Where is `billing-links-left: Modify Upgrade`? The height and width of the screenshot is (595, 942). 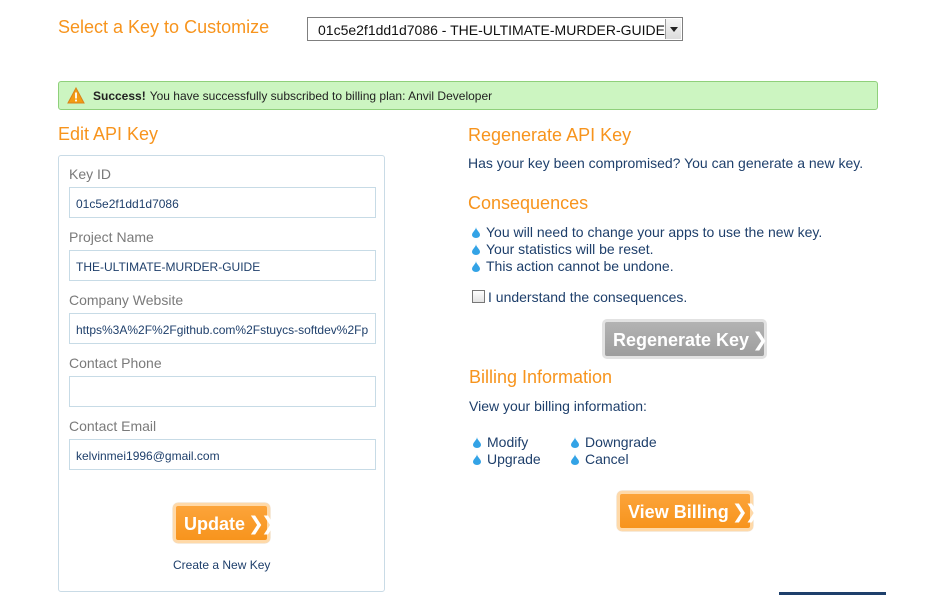 billing-links-left: Modify Upgrade is located at coordinates (507, 451).